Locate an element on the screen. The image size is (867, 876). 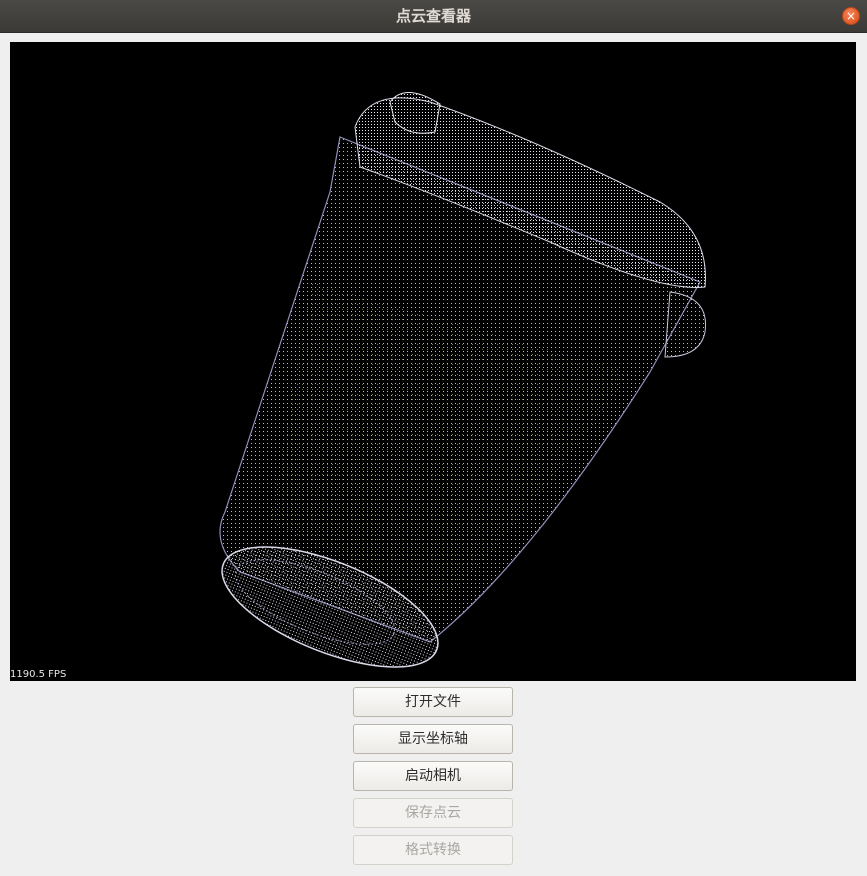
window-title: 点云查看器 is located at coordinates (433, 16).